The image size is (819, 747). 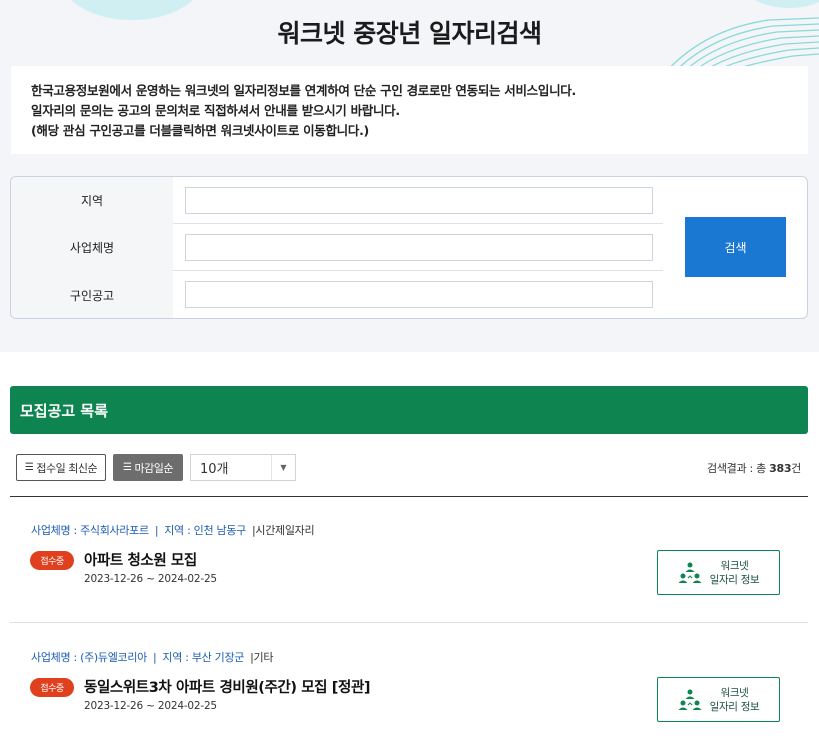 I want to click on sort-latest-button: ☰ 접수일 최신순, so click(x=61, y=467).